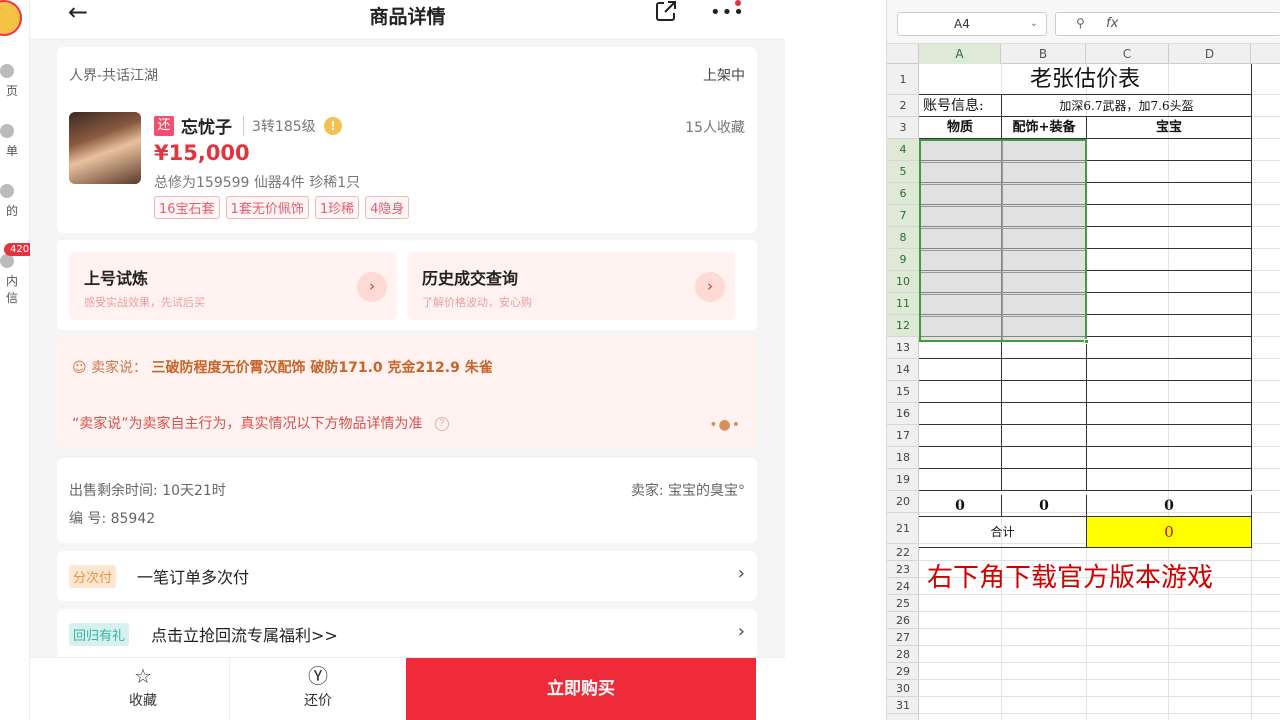 The width and height of the screenshot is (1280, 720). Describe the element at coordinates (903, 392) in the screenshot. I see `row-header: 15` at that location.